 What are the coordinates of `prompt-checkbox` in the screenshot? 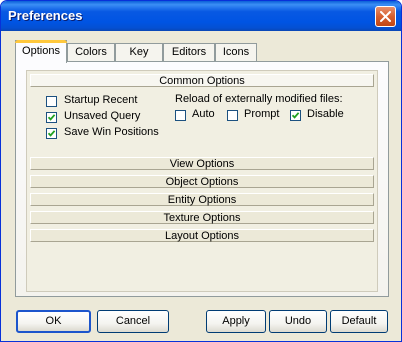 It's located at (232, 115).